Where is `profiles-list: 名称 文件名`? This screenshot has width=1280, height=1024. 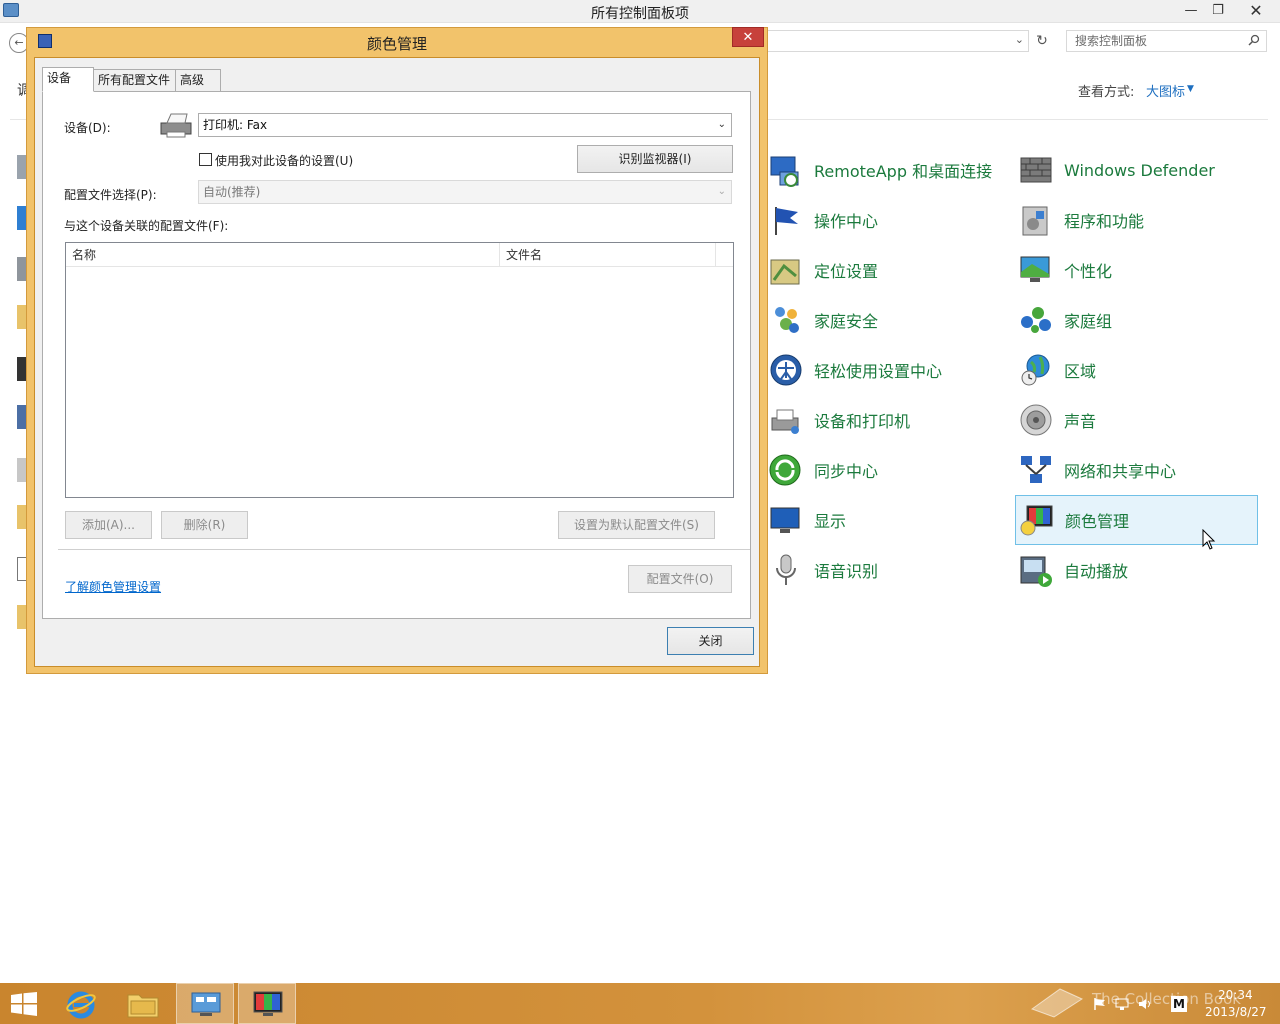 profiles-list: 名称 文件名 is located at coordinates (399, 370).